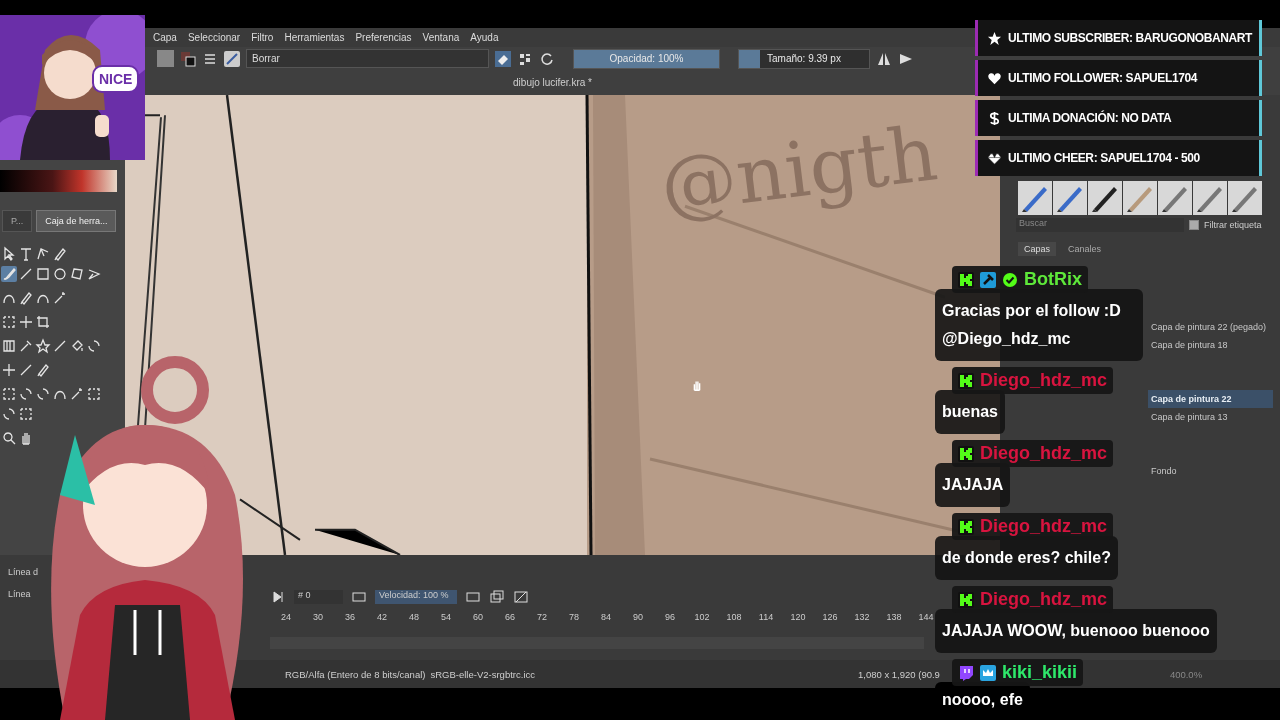 The height and width of the screenshot is (720, 1280). Describe the element at coordinates (94, 274) in the screenshot. I see `polyline-icon` at that location.